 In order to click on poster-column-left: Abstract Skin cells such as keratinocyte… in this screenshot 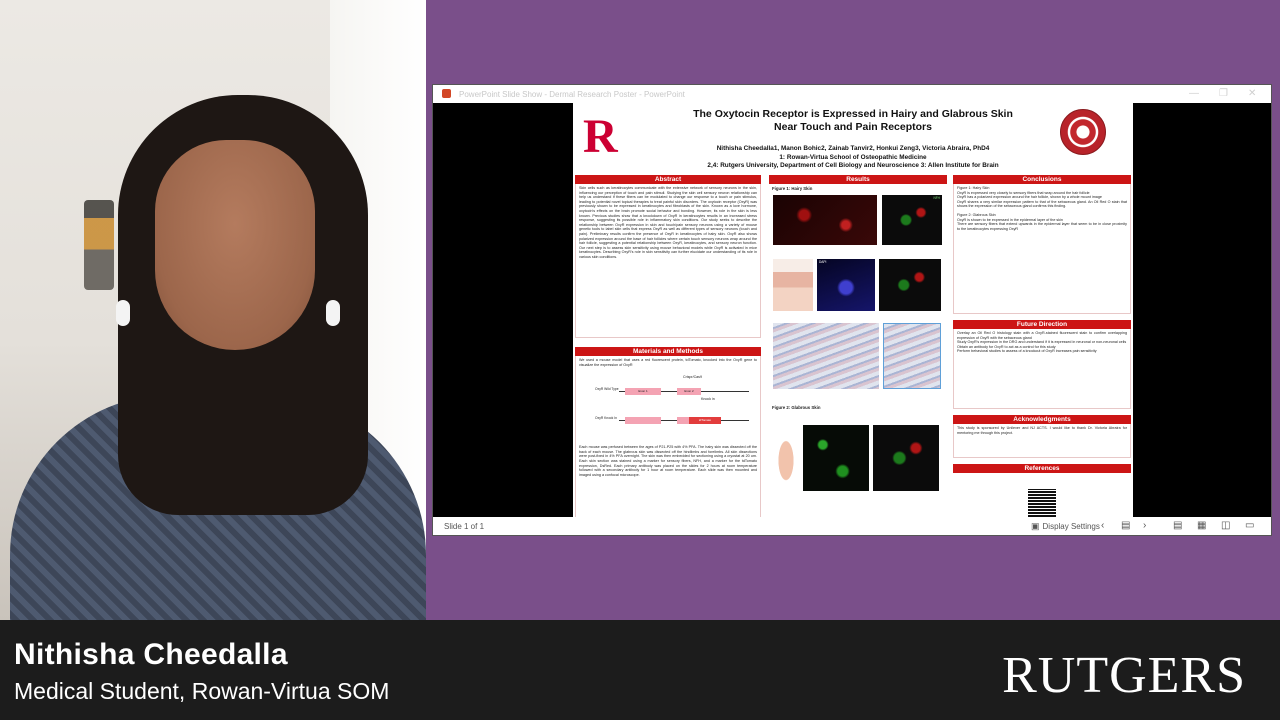, I will do `click(668, 346)`.